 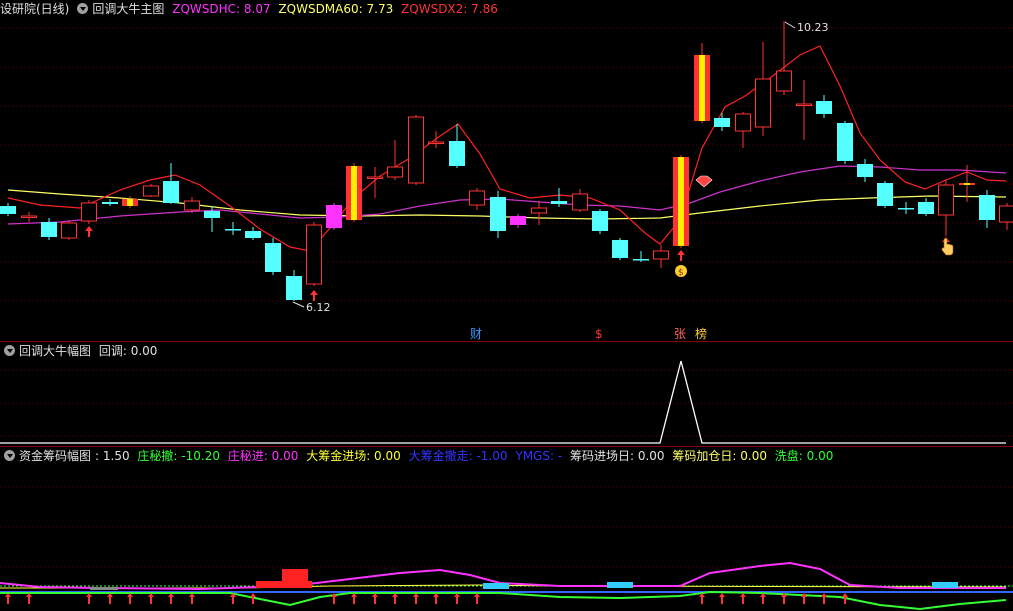 What do you see at coordinates (298, 304) in the screenshot?
I see `low-pointer` at bounding box center [298, 304].